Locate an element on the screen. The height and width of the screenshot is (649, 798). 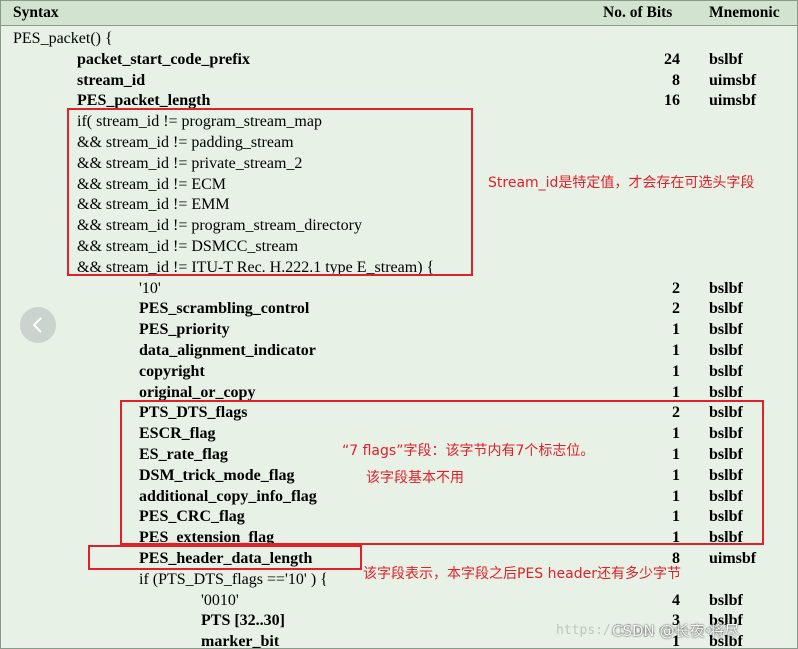
bits-cell: 4 is located at coordinates (676, 600).